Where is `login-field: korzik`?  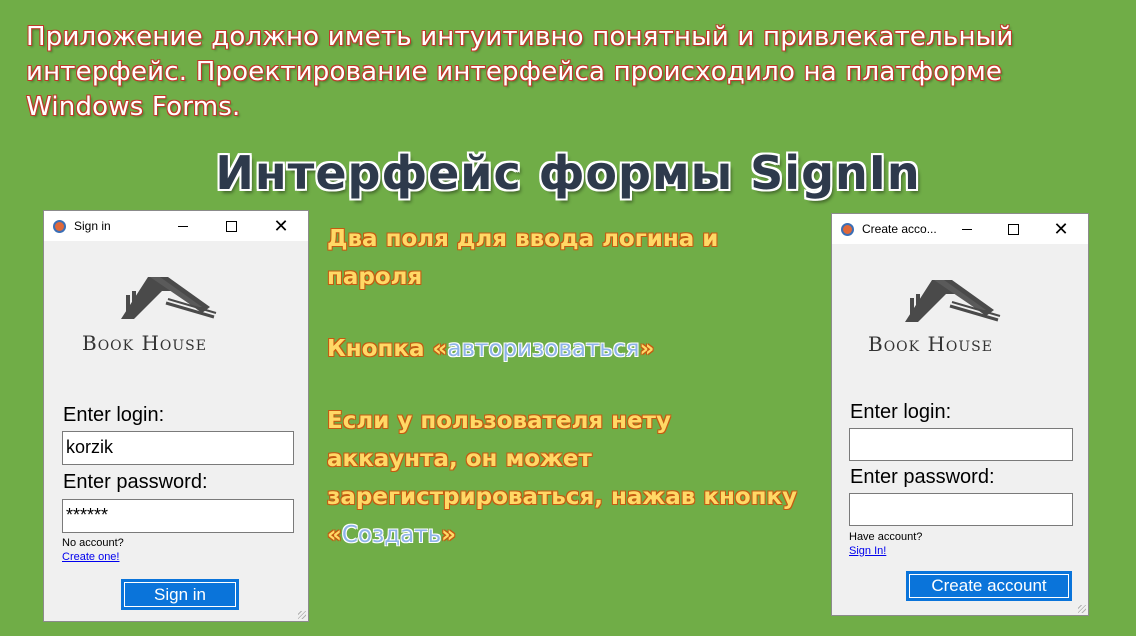 login-field: korzik is located at coordinates (178, 448).